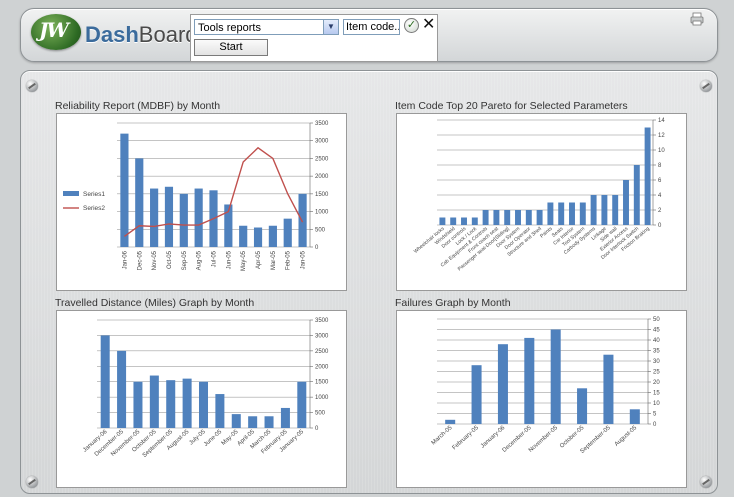 The height and width of the screenshot is (497, 734). What do you see at coordinates (213, 438) in the screenshot?
I see `x-tick-label: June-05` at bounding box center [213, 438].